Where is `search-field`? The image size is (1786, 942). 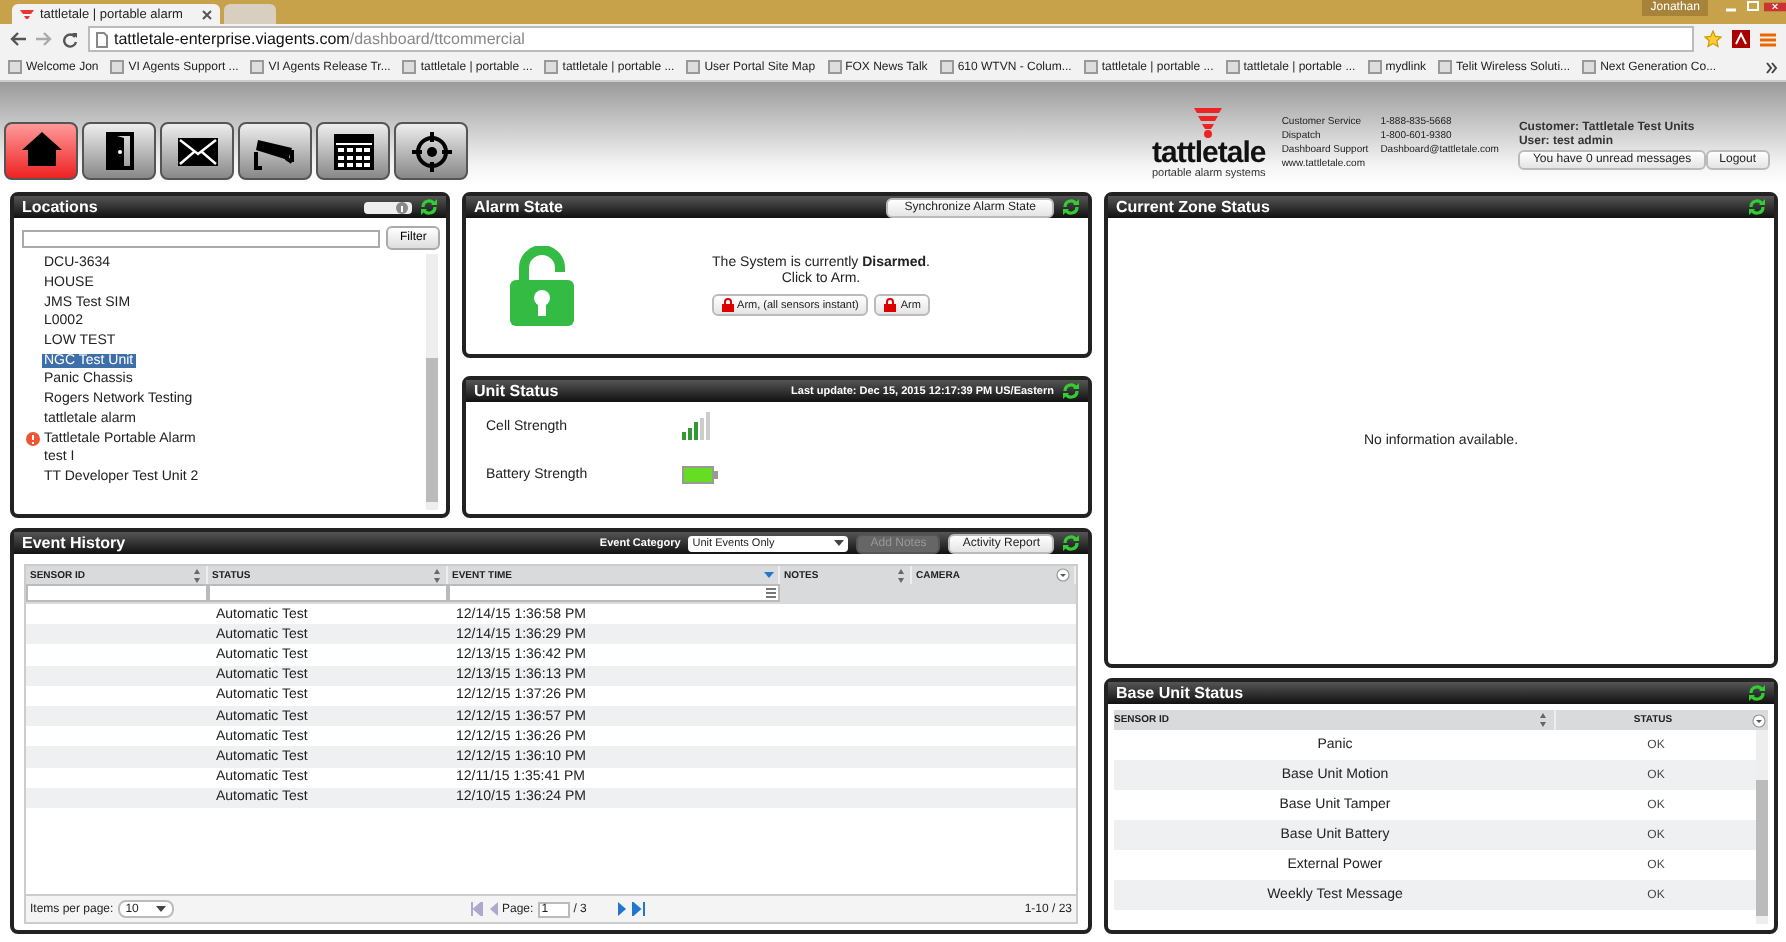
search-field is located at coordinates (201, 238).